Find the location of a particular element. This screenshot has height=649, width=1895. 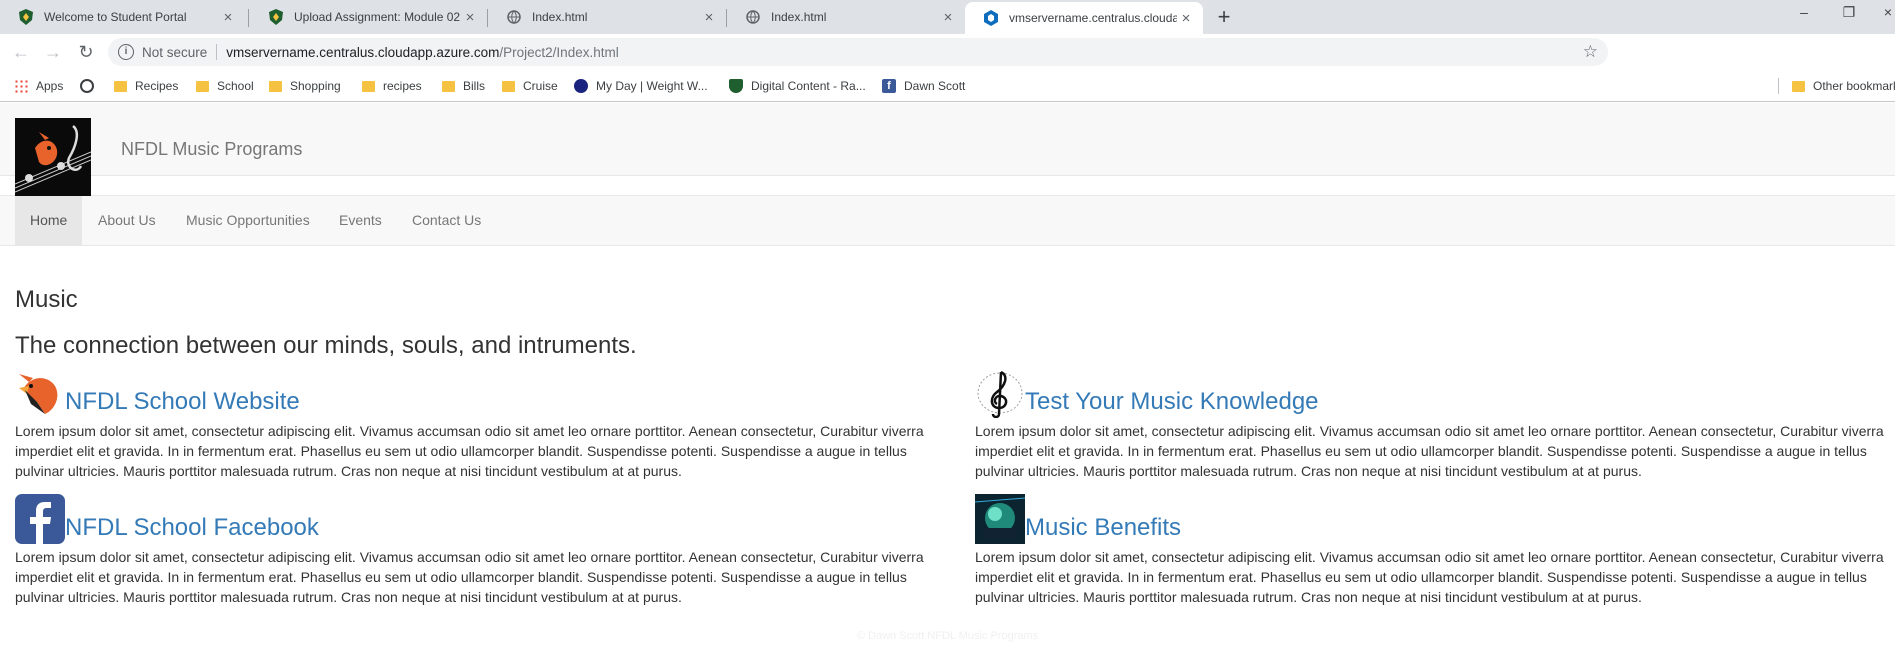

security-label: Not secure is located at coordinates (175, 52).